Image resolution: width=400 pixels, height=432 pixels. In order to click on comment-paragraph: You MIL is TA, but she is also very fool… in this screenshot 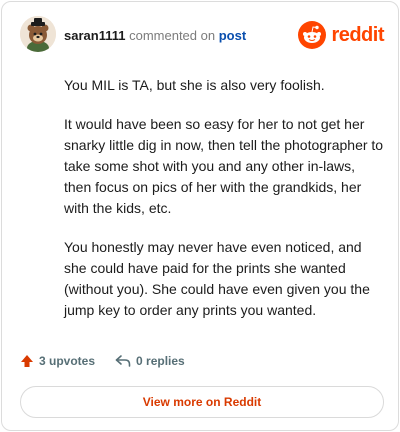, I will do `click(194, 85)`.